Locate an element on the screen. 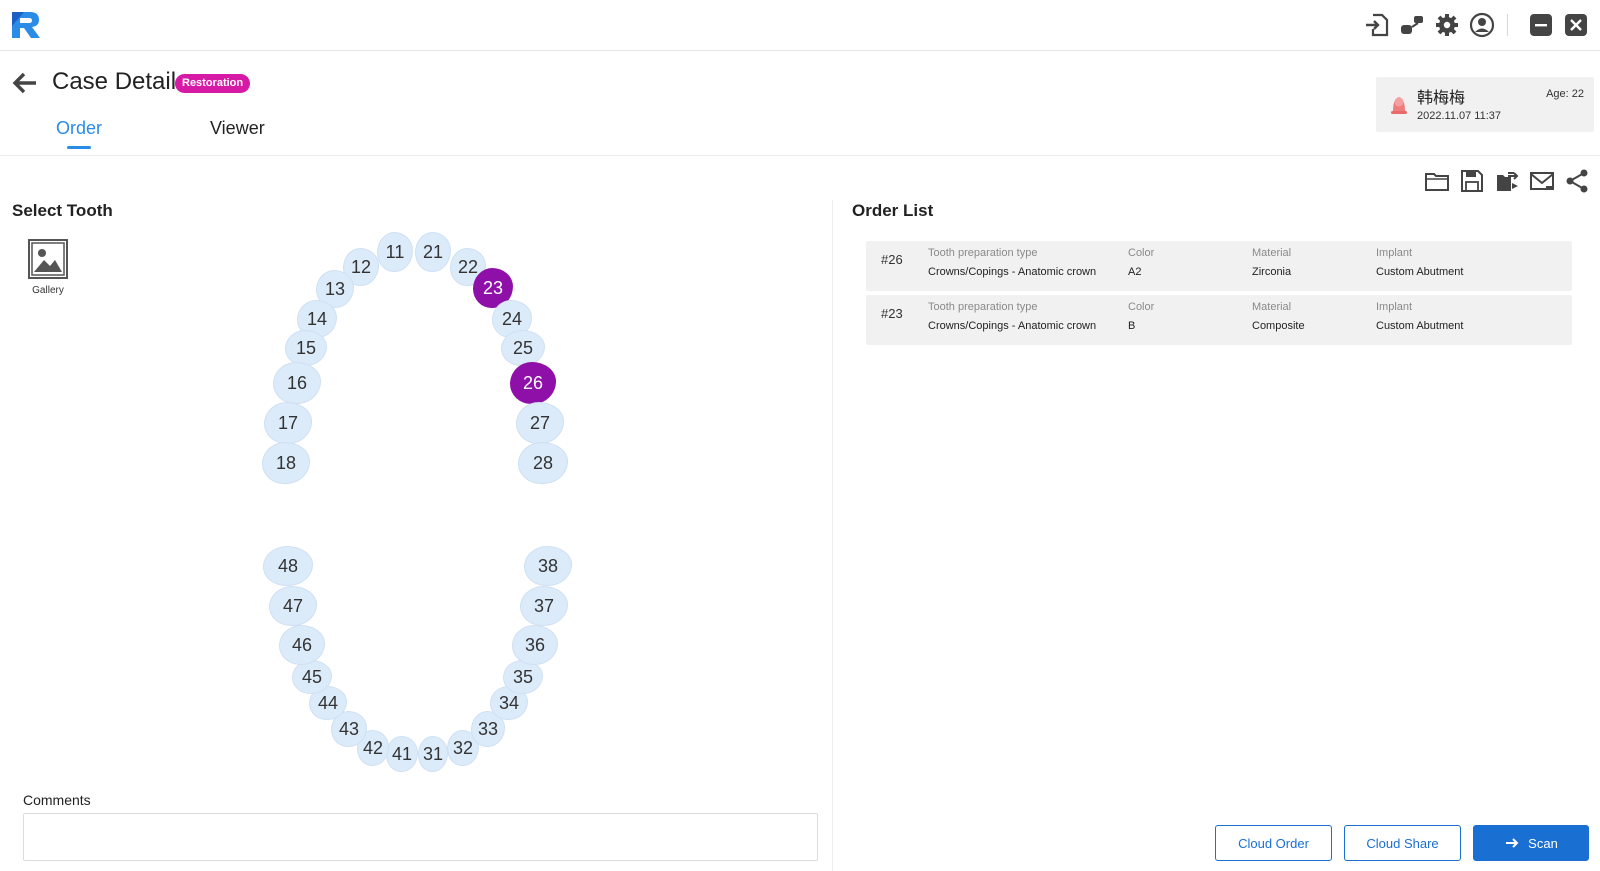 The width and height of the screenshot is (1600, 871). tooth-37: 37 is located at coordinates (544, 606).